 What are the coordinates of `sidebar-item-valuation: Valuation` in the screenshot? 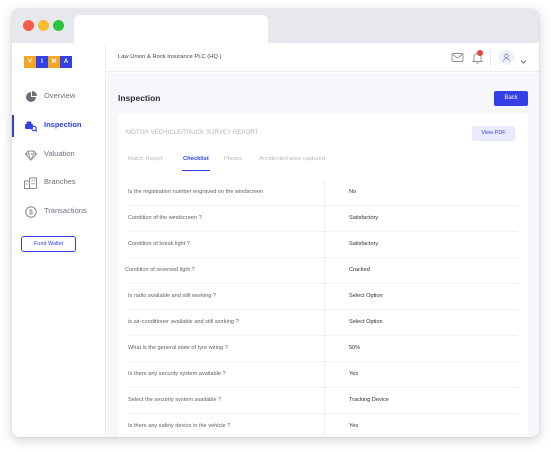 It's located at (59, 155).